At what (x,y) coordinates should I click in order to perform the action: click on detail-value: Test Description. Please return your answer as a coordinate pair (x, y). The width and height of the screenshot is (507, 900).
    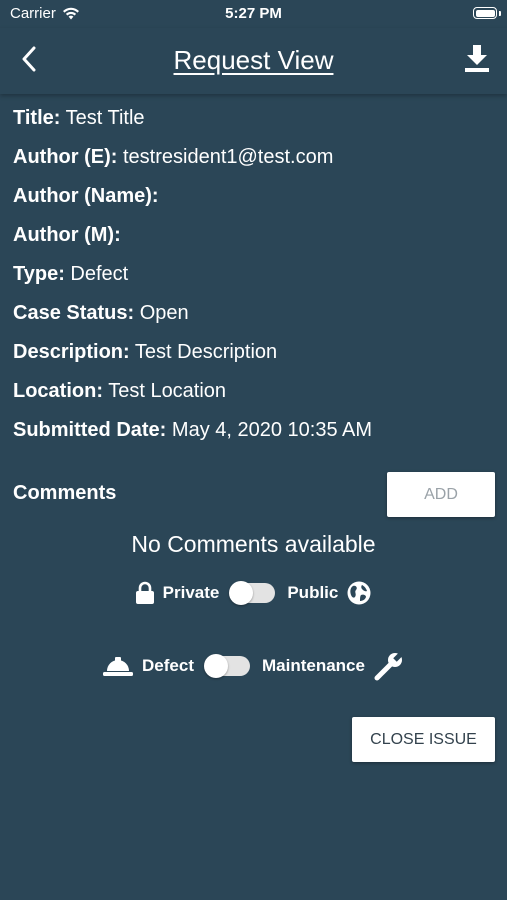
    Looking at the image, I should click on (206, 352).